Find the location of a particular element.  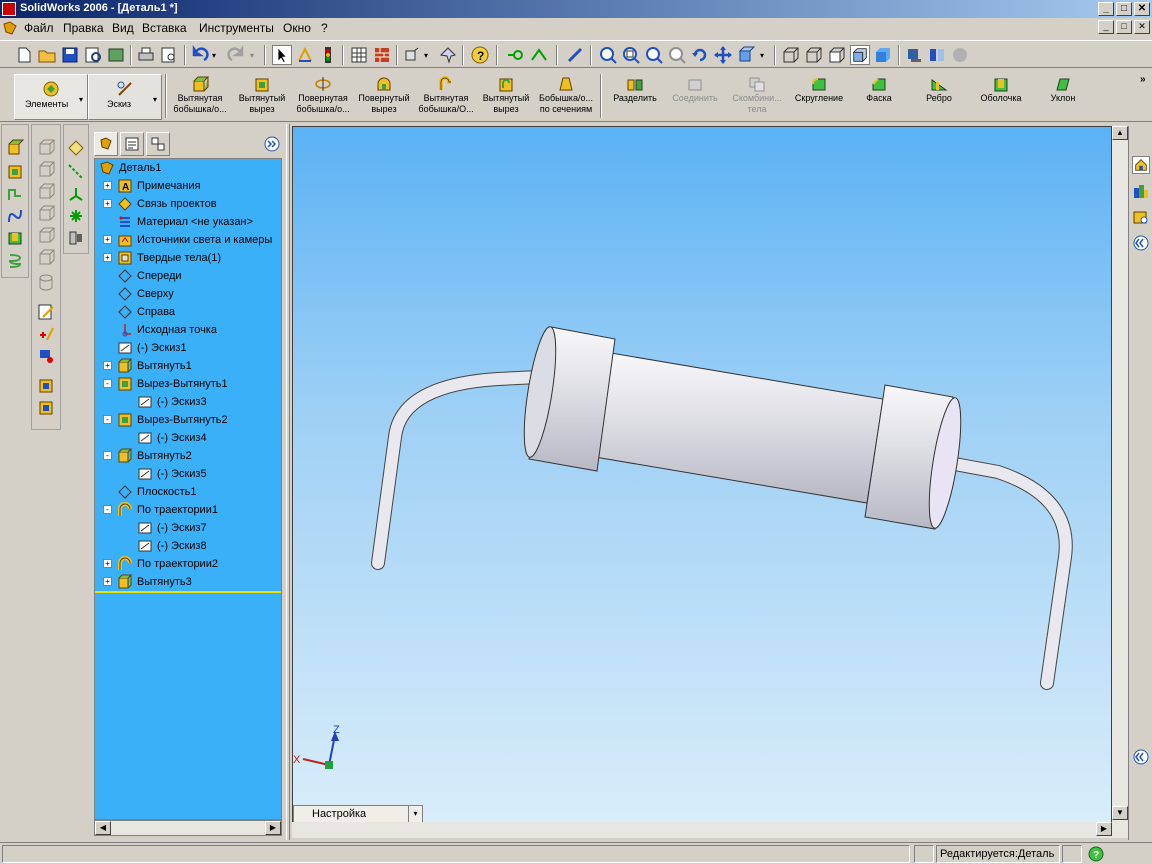

print-preview-icon is located at coordinates (93, 55).